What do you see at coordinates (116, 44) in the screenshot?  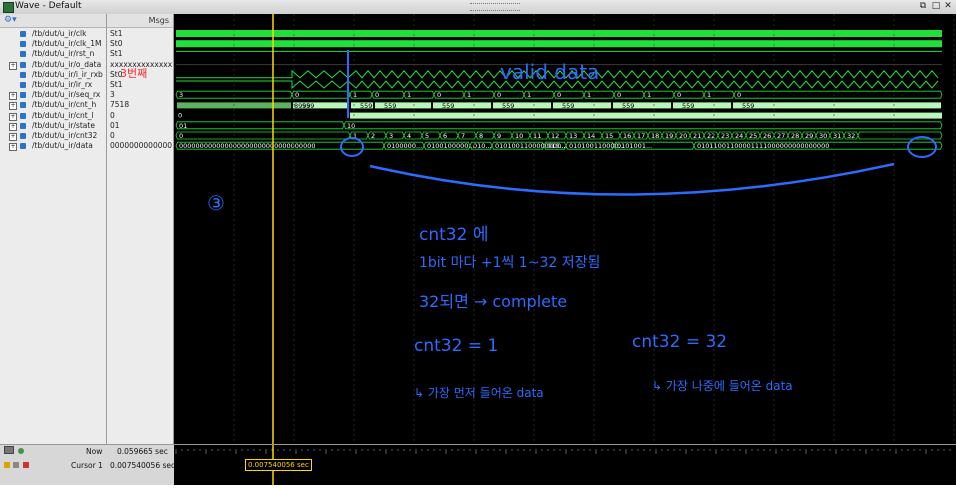 I see `signal-value: St0` at bounding box center [116, 44].